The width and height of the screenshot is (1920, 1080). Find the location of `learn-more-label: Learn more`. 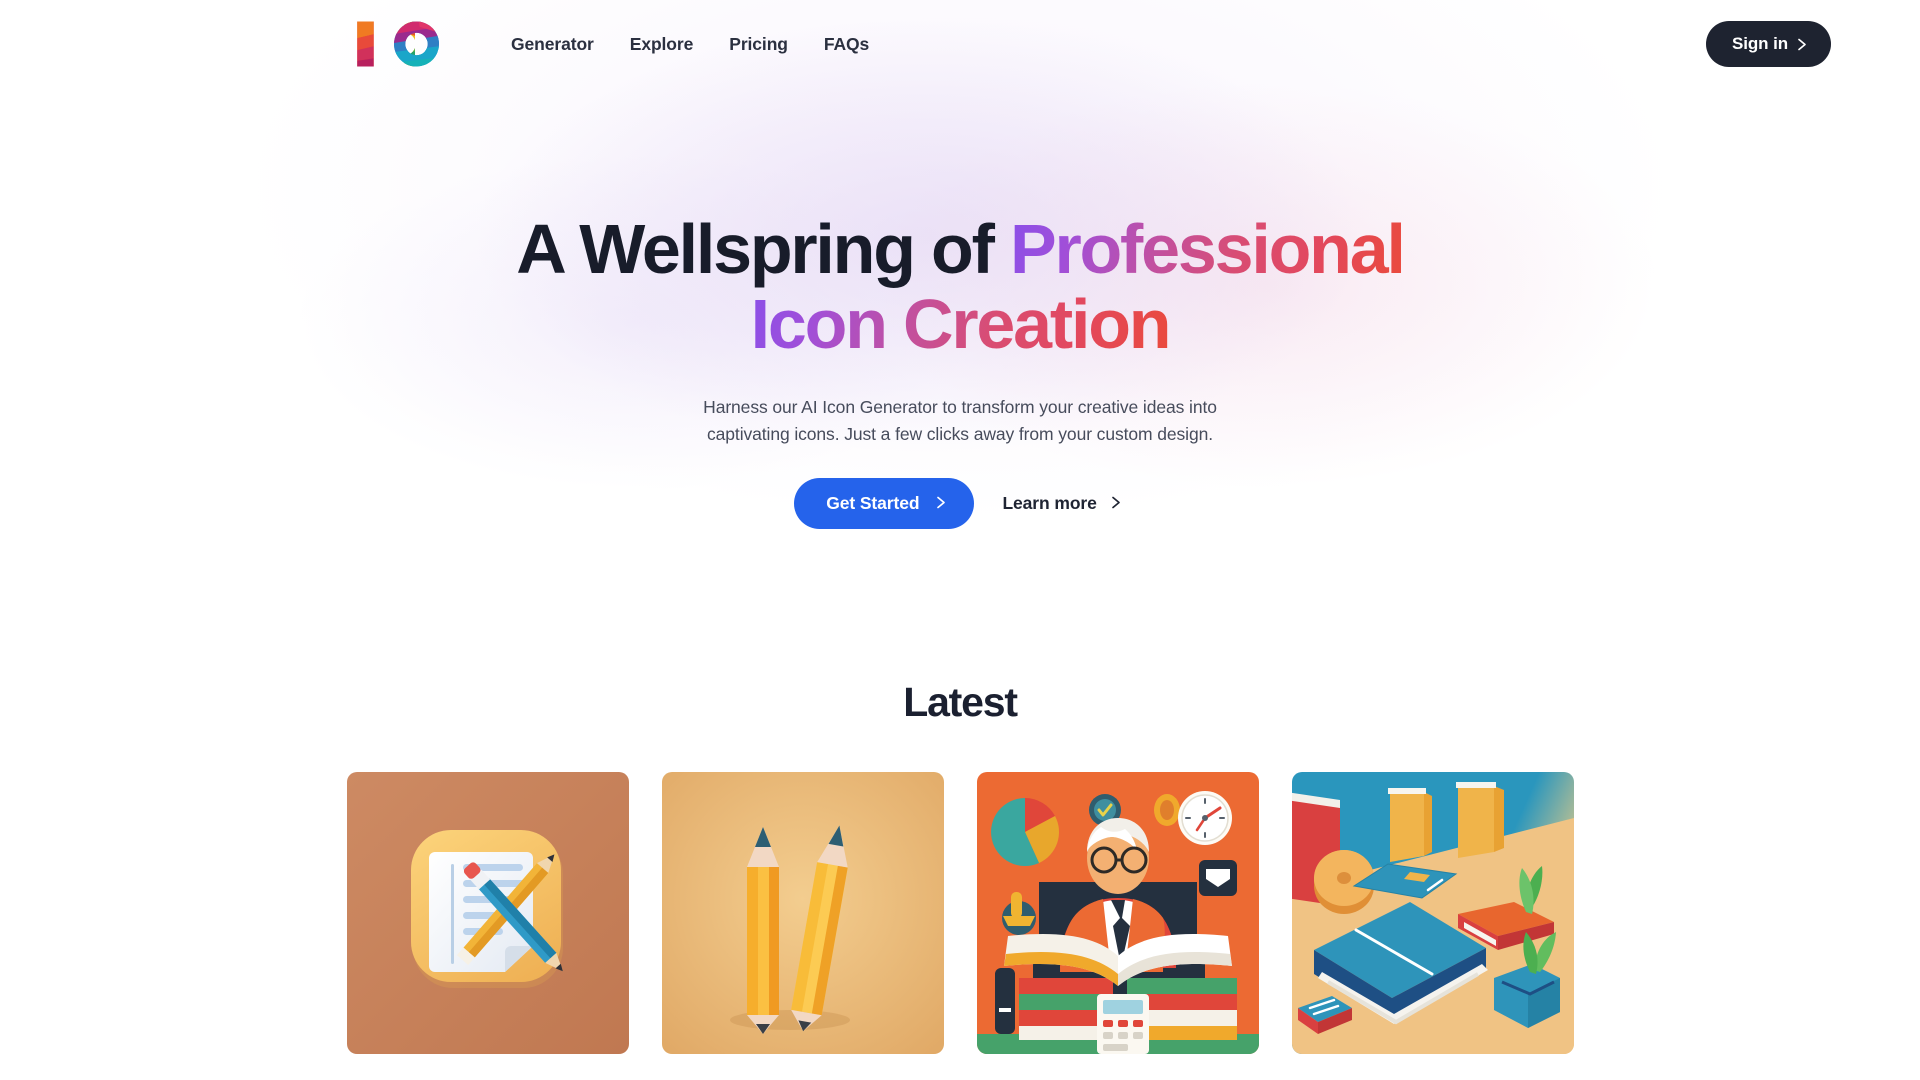

learn-more-label: Learn more is located at coordinates (1049, 503).